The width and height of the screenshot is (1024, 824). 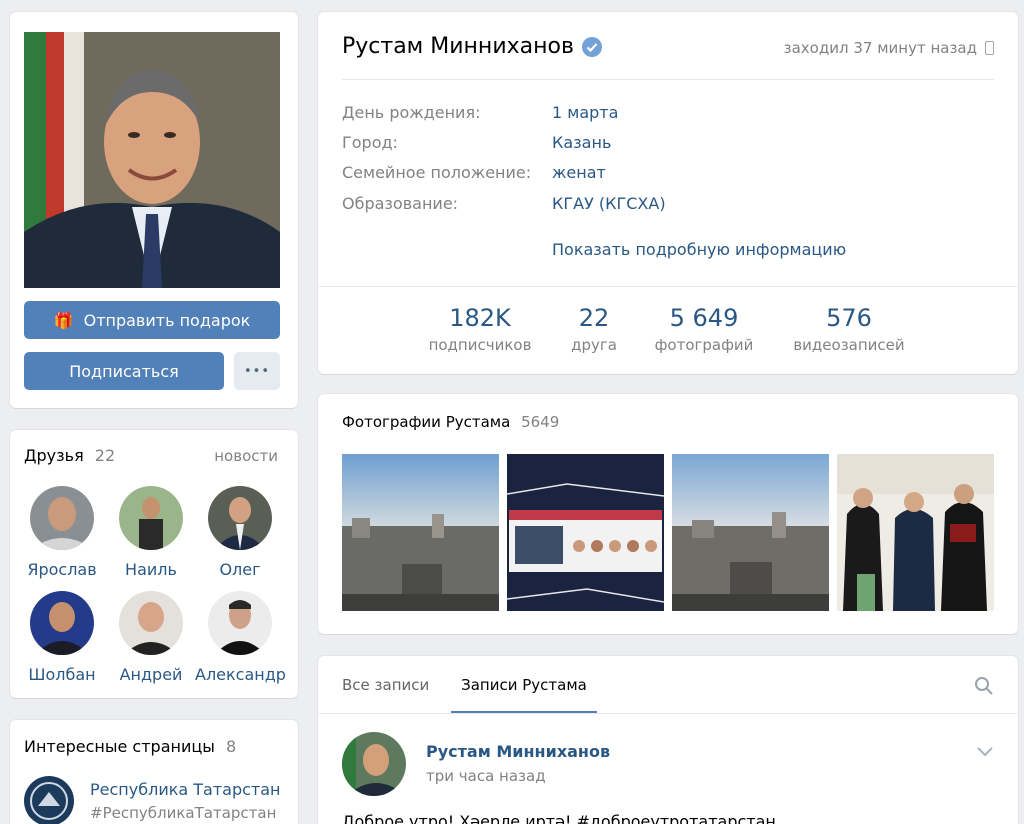 What do you see at coordinates (880, 48) in the screenshot?
I see `last-seen-text: заходил 37 минут назад` at bounding box center [880, 48].